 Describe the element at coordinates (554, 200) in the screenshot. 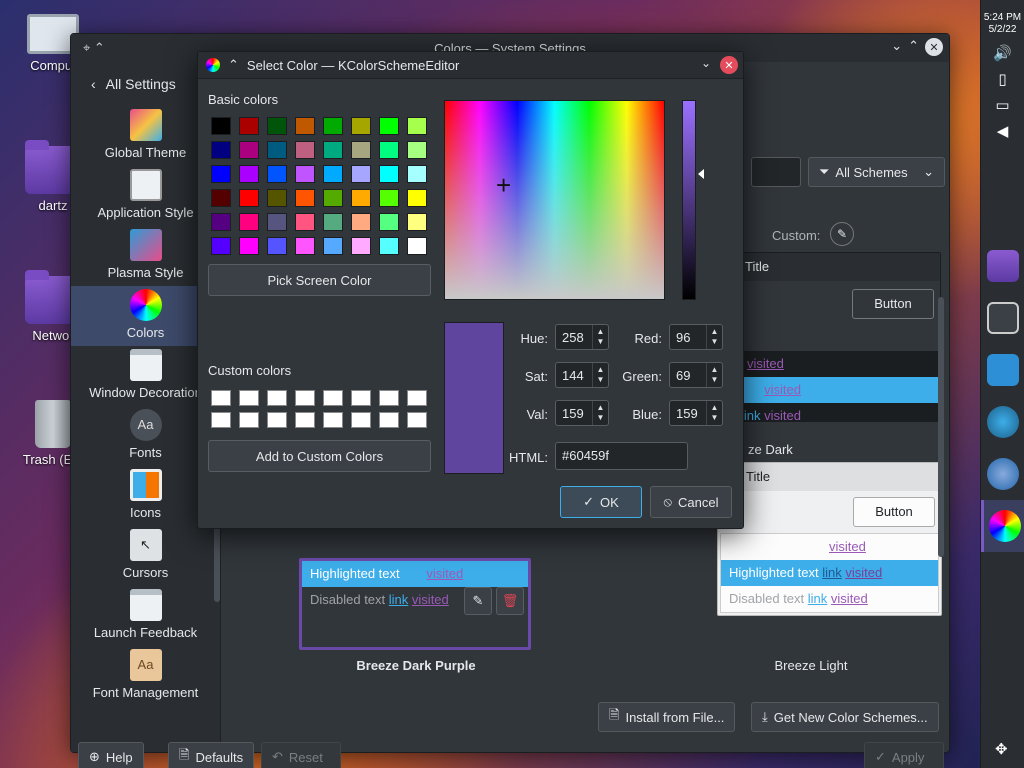

I see `hue-saturation-picker` at that location.